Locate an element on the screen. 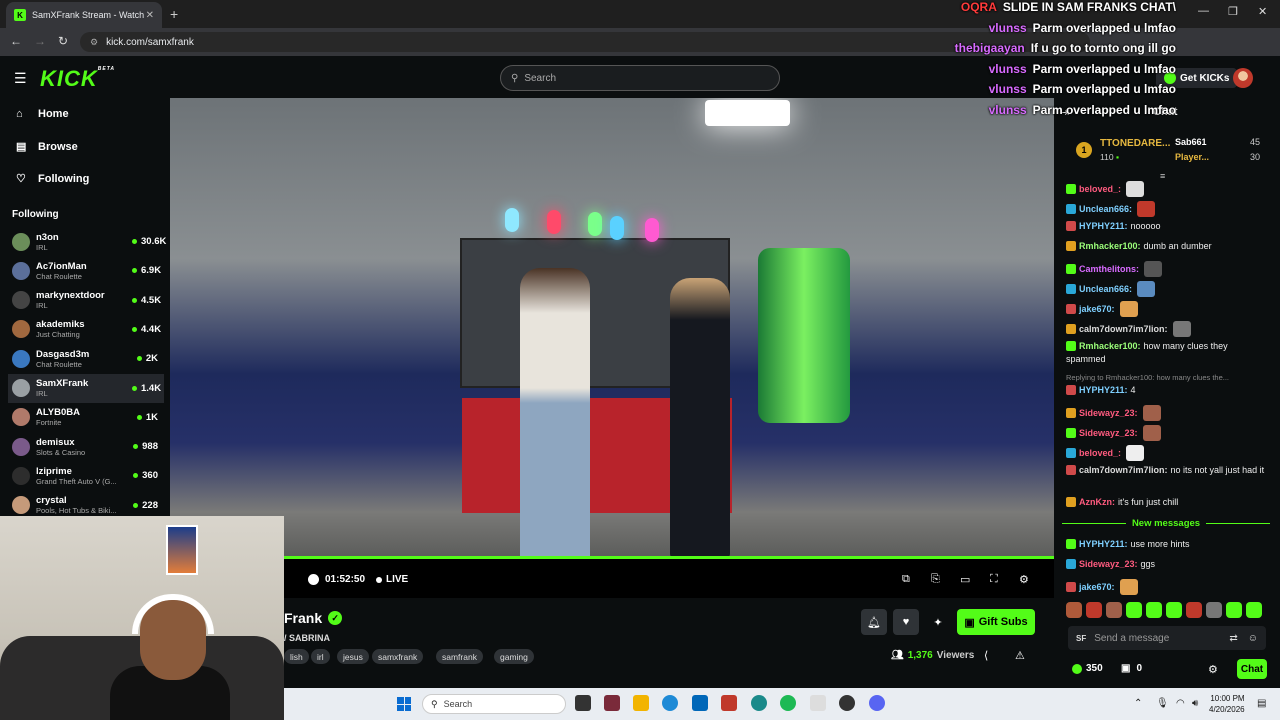 The height and width of the screenshot is (720, 1280). notepad-icon is located at coordinates (818, 703).